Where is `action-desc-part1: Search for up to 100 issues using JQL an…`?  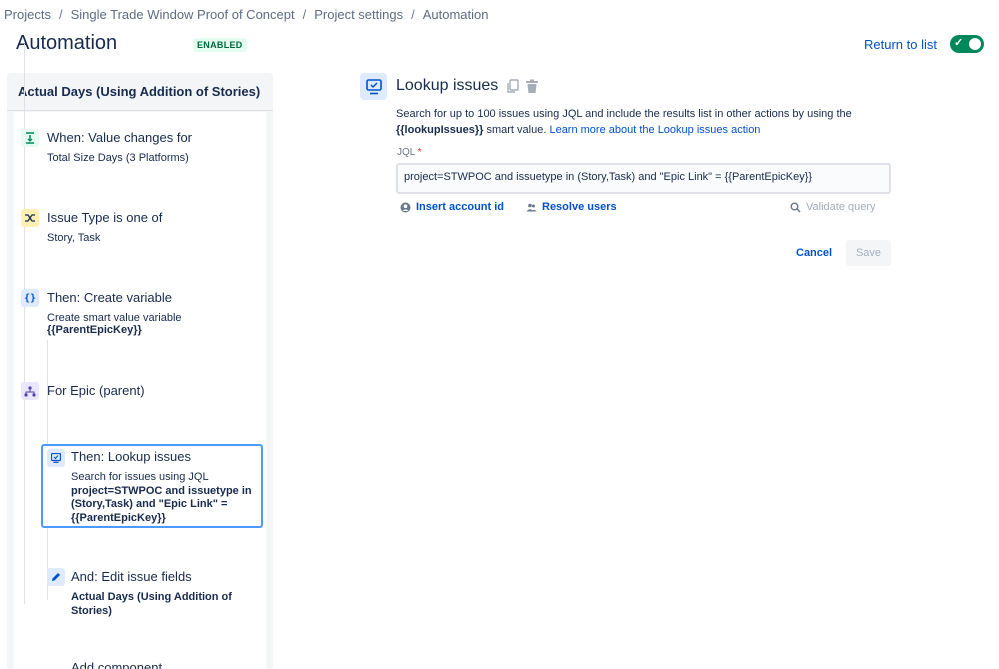
action-desc-part1: Search for up to 100 issues using JQL an… is located at coordinates (624, 114).